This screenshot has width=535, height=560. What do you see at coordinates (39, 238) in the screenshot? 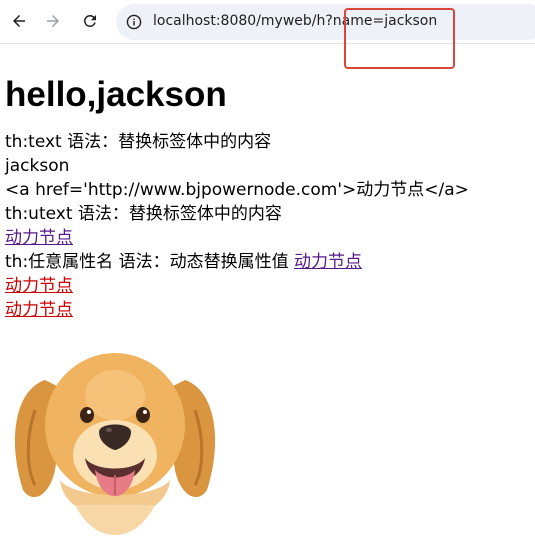
I see `utext-link: 动力节点` at bounding box center [39, 238].